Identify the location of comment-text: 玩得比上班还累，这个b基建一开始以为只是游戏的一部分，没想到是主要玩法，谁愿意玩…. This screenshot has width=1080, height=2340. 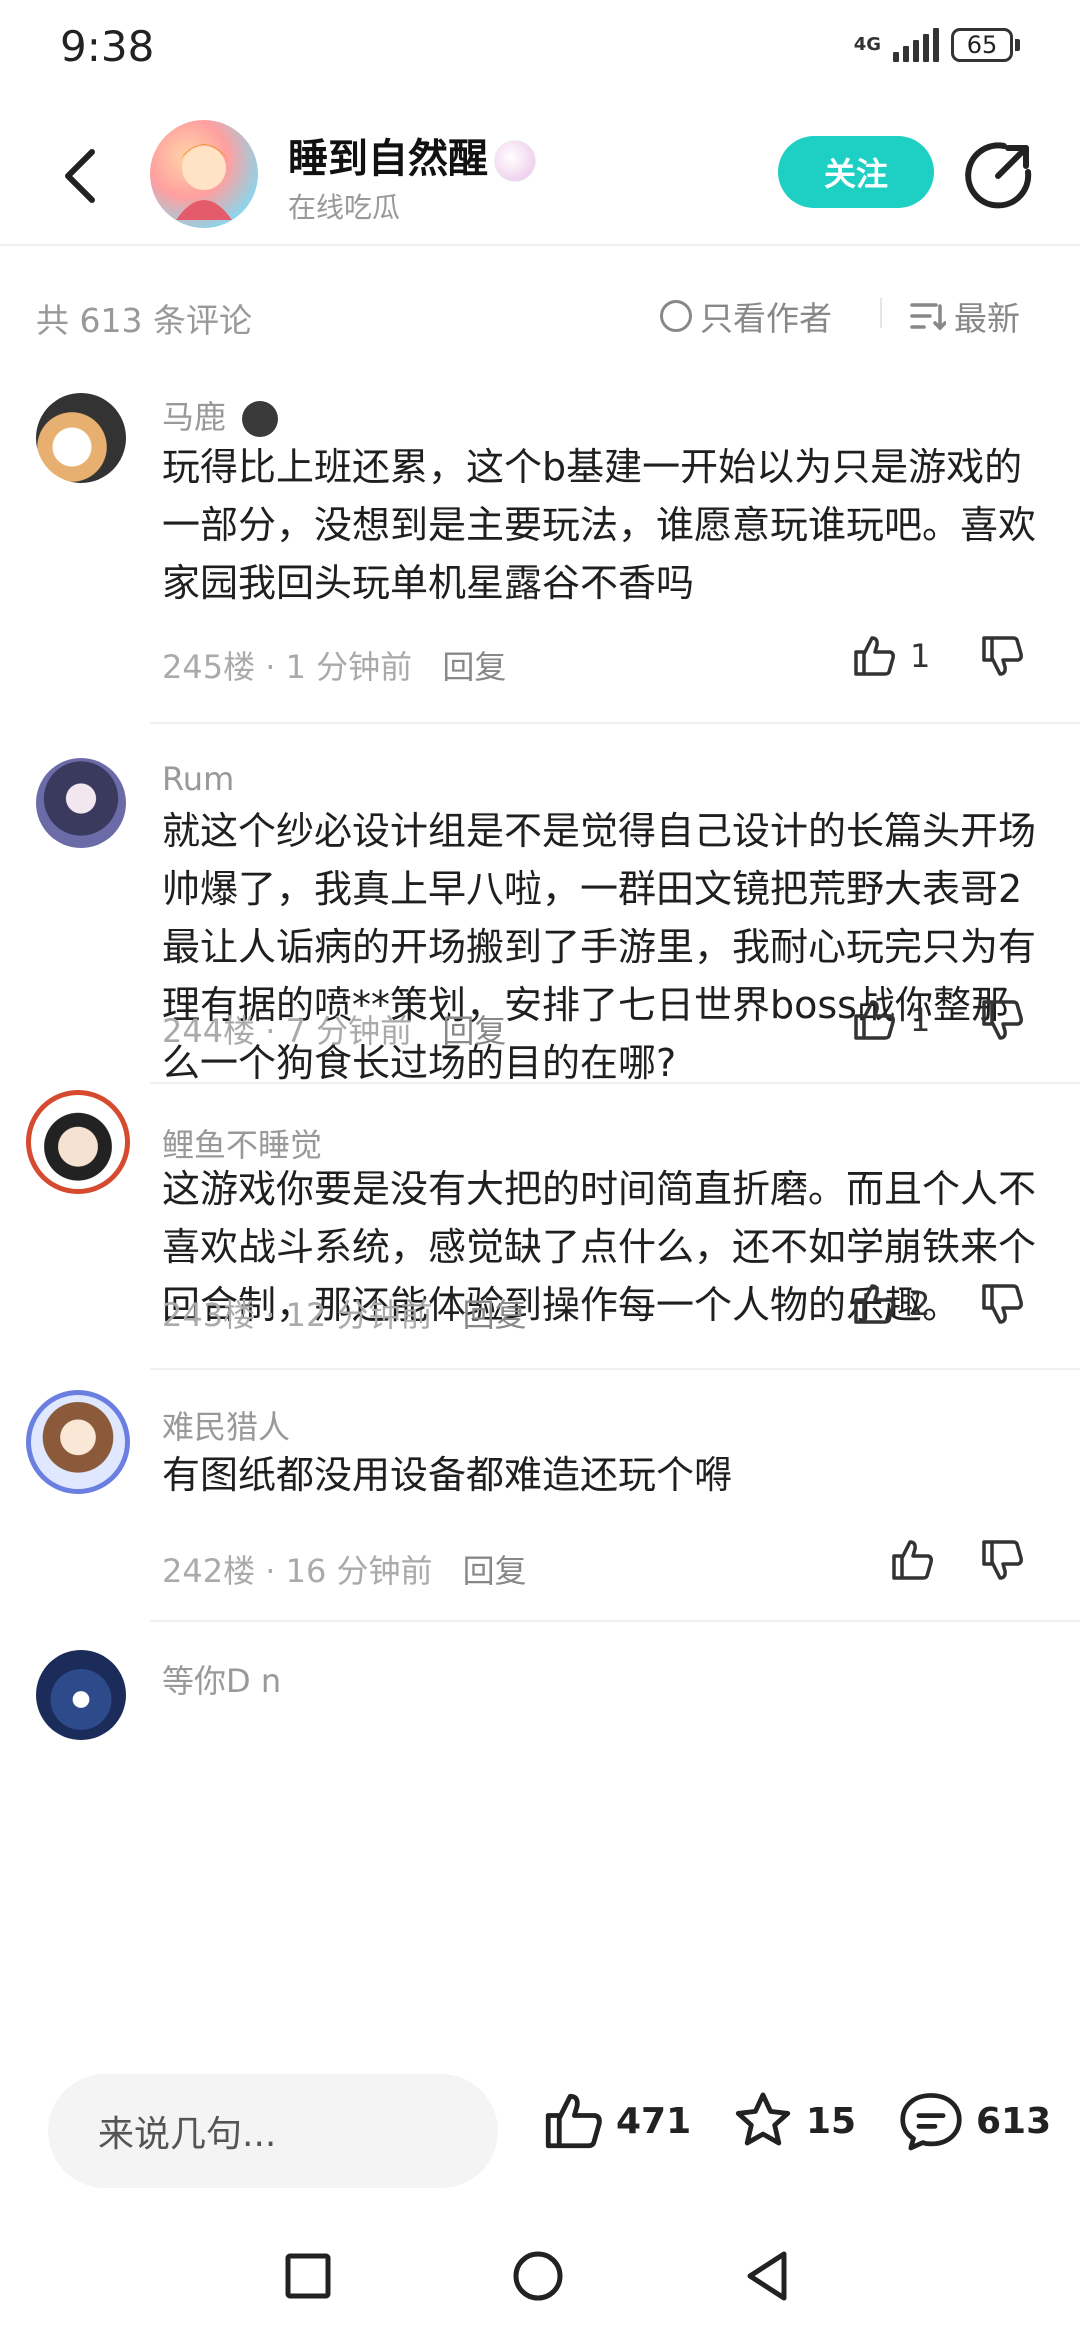
(599, 525).